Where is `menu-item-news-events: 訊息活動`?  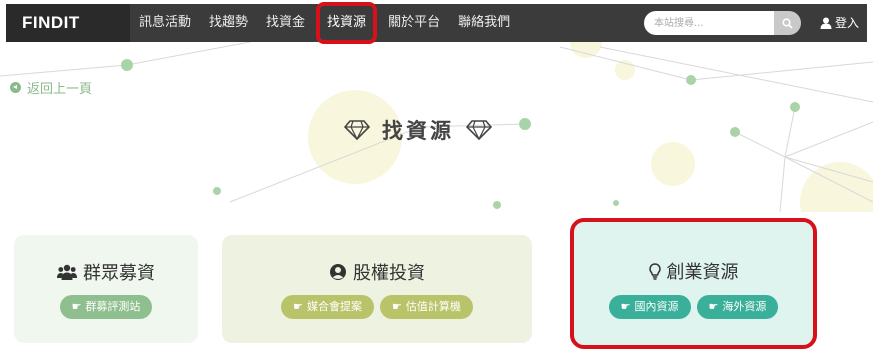 menu-item-news-events: 訊息活動 is located at coordinates (165, 23).